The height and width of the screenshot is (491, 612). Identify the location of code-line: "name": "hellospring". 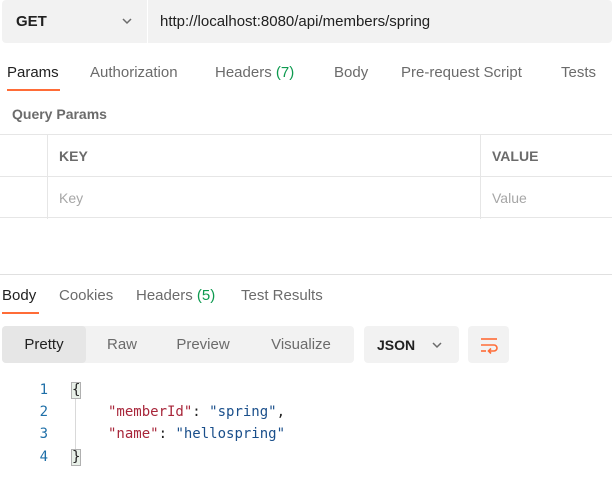
(197, 434).